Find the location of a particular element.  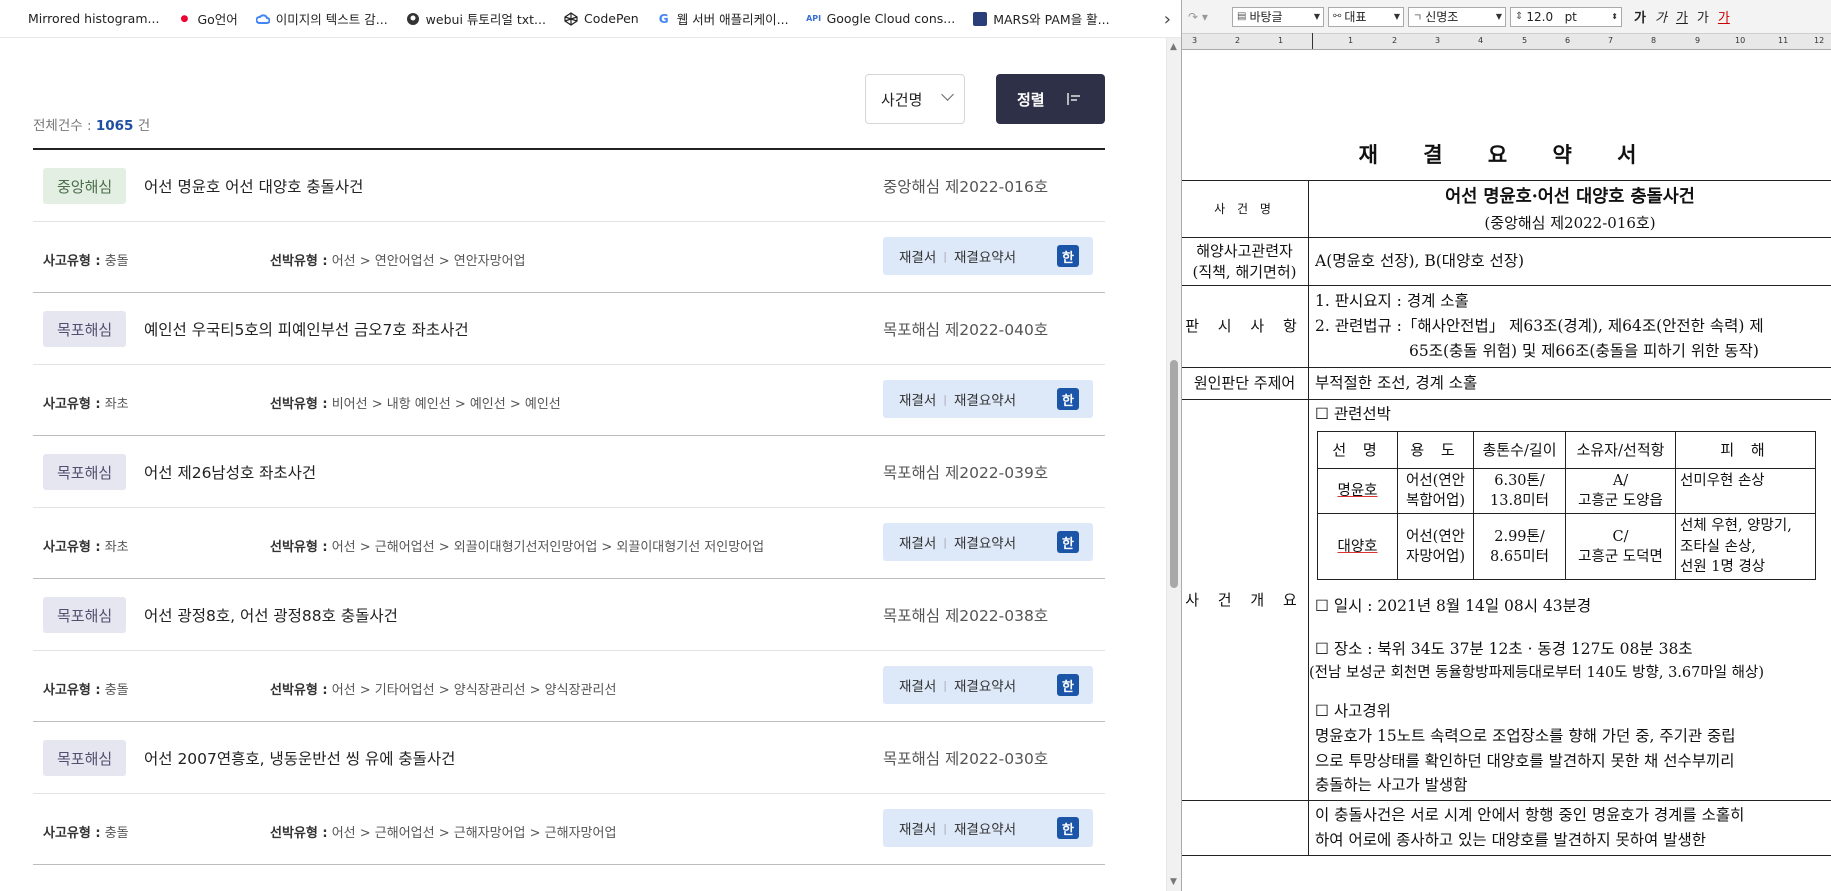

ship-owner: C/고흥군 도덕면 is located at coordinates (1620, 547).